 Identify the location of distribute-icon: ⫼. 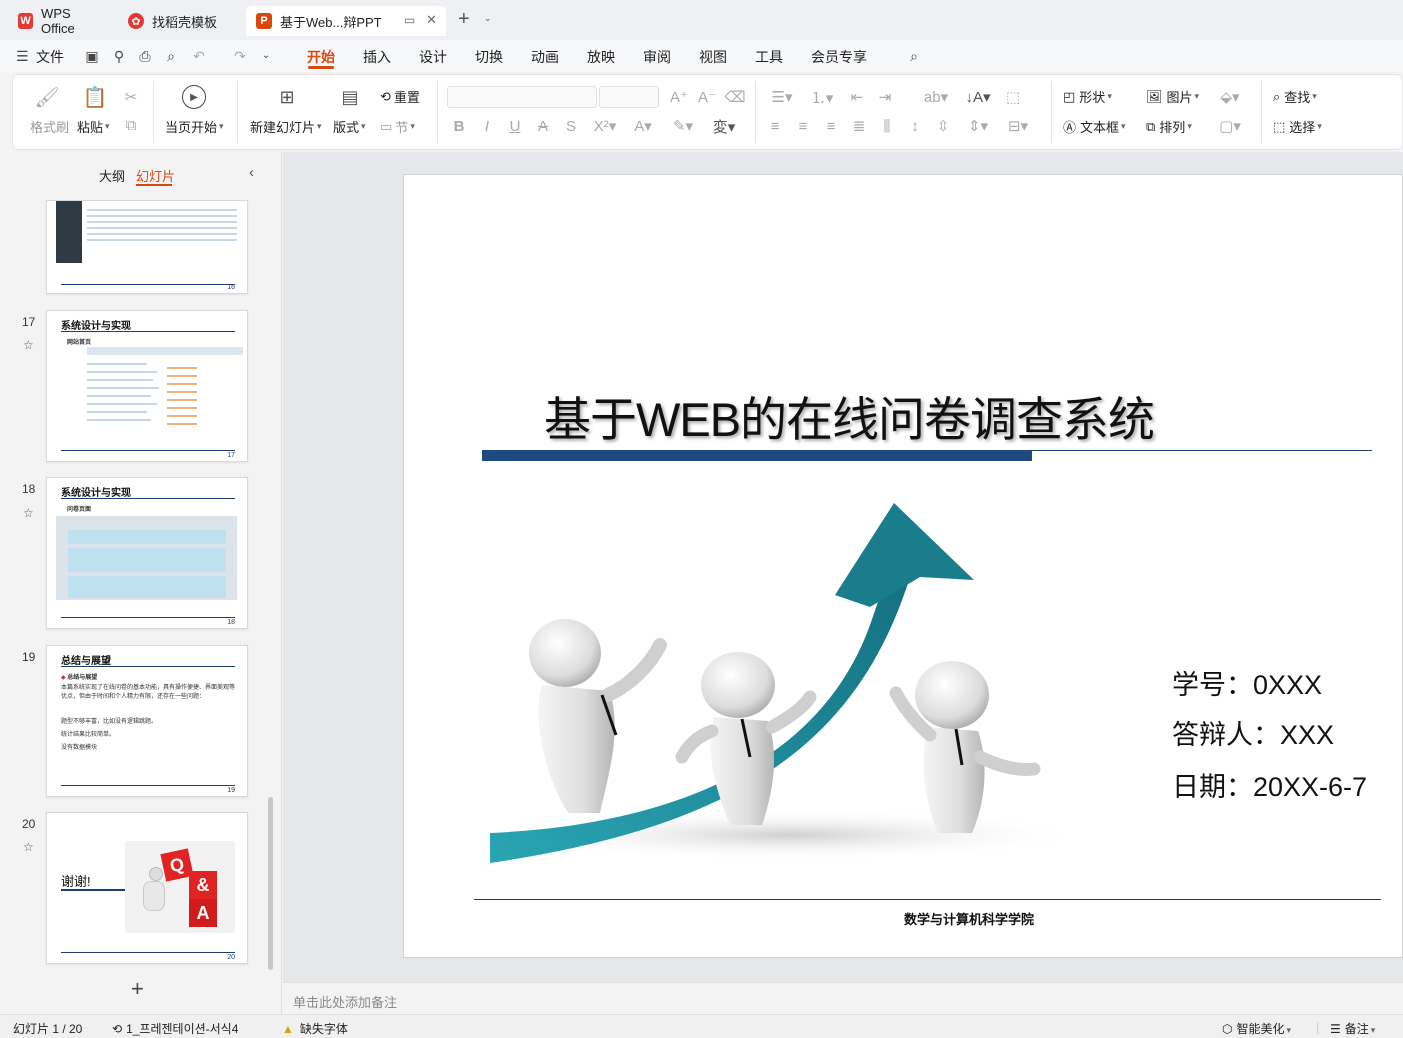
(887, 126).